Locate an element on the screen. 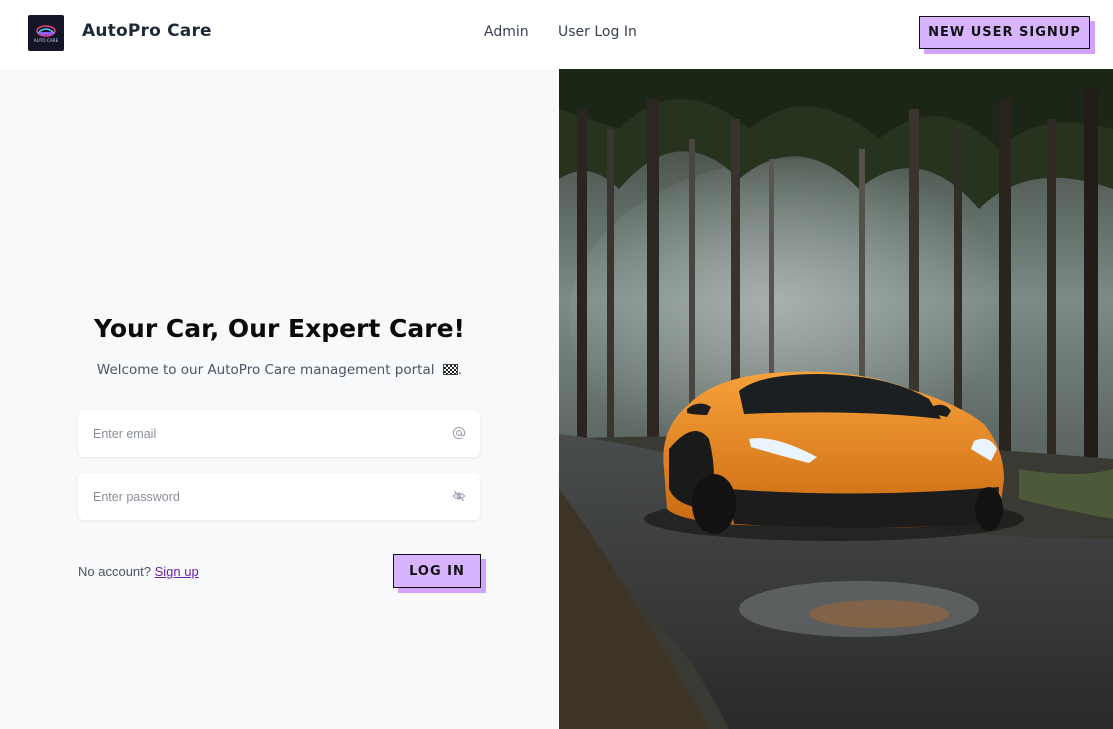 Image resolution: width=1113 pixels, height=729 pixels. new-user-signup-button: NEW USER SIGNUP is located at coordinates (1004, 32).